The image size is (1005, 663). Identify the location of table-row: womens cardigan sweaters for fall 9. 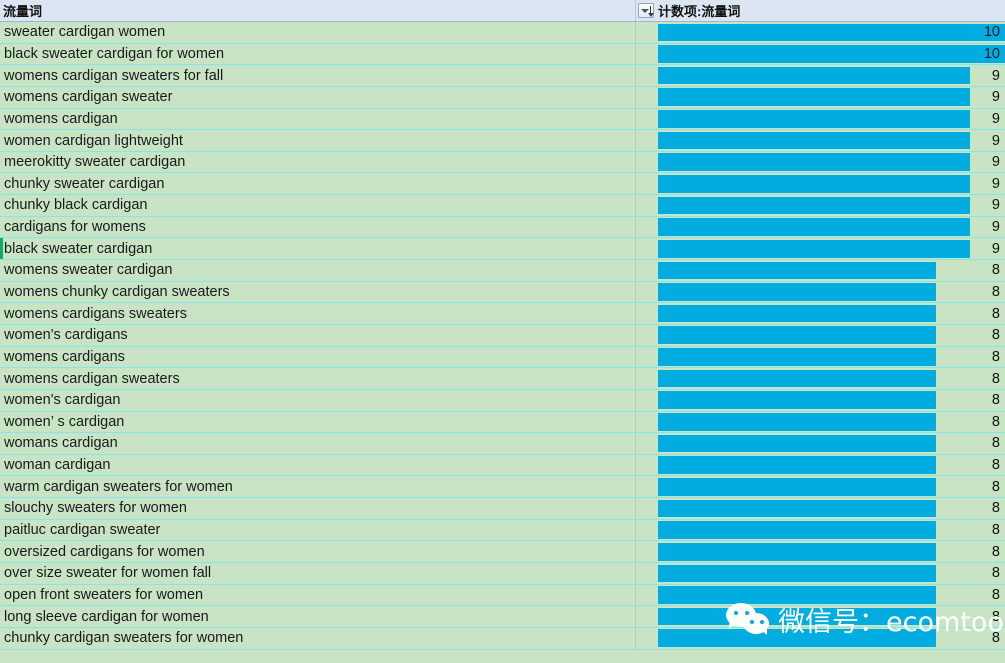
(502, 76).